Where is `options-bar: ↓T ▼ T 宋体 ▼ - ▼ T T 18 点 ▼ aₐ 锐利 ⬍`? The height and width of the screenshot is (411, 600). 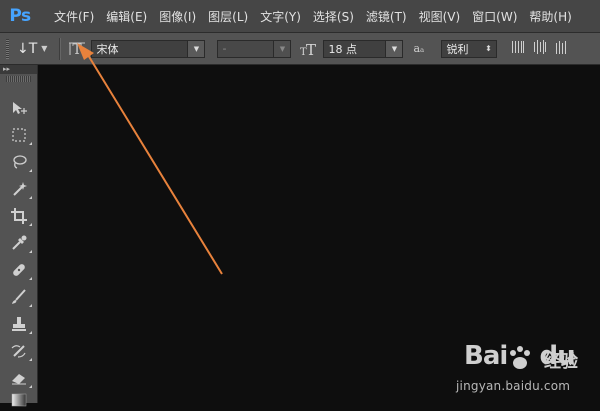 options-bar: ↓T ▼ T 宋体 ▼ - ▼ T T 18 点 ▼ aₐ 锐利 ⬍ is located at coordinates (300, 49).